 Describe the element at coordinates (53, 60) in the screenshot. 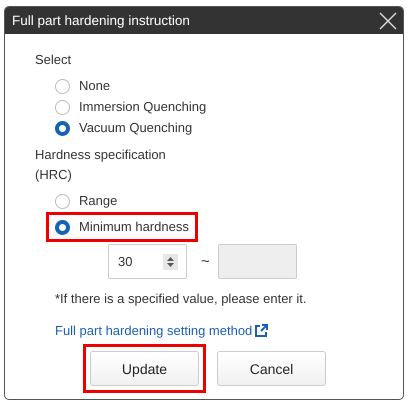

I see `section-label: Select` at that location.